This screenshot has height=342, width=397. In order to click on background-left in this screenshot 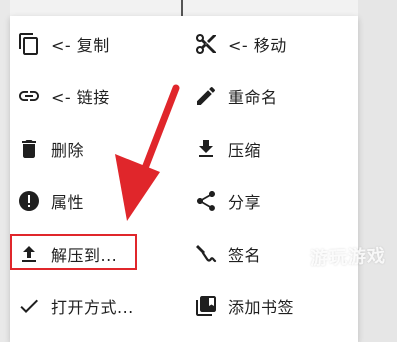, I will do `click(5, 171)`.